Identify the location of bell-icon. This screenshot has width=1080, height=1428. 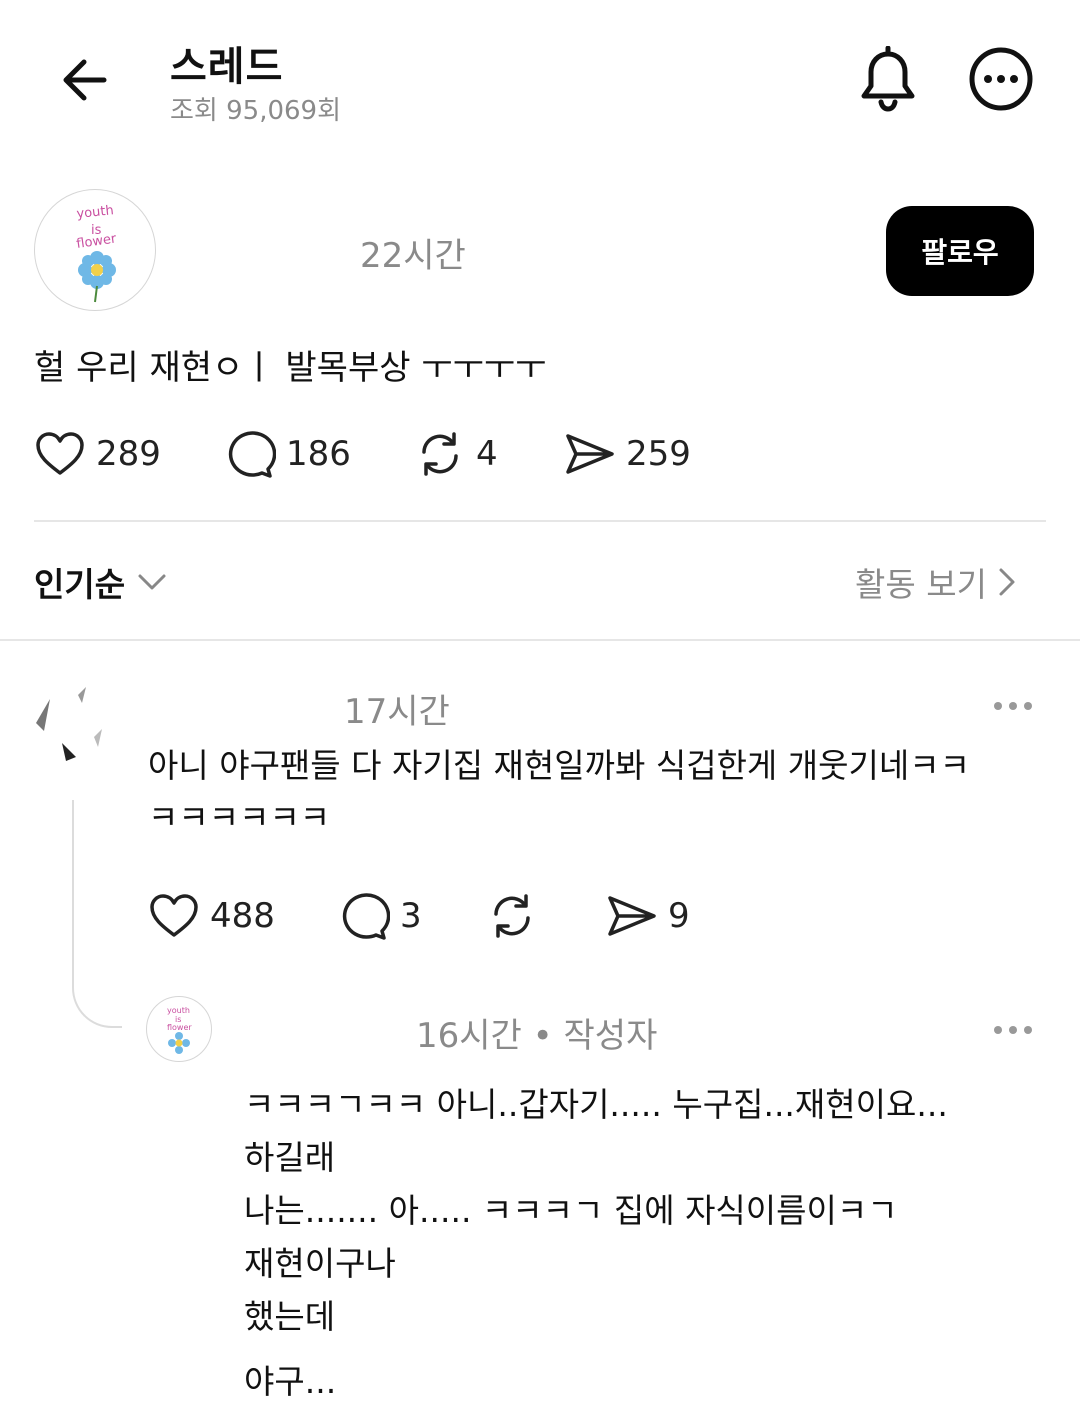
(888, 80).